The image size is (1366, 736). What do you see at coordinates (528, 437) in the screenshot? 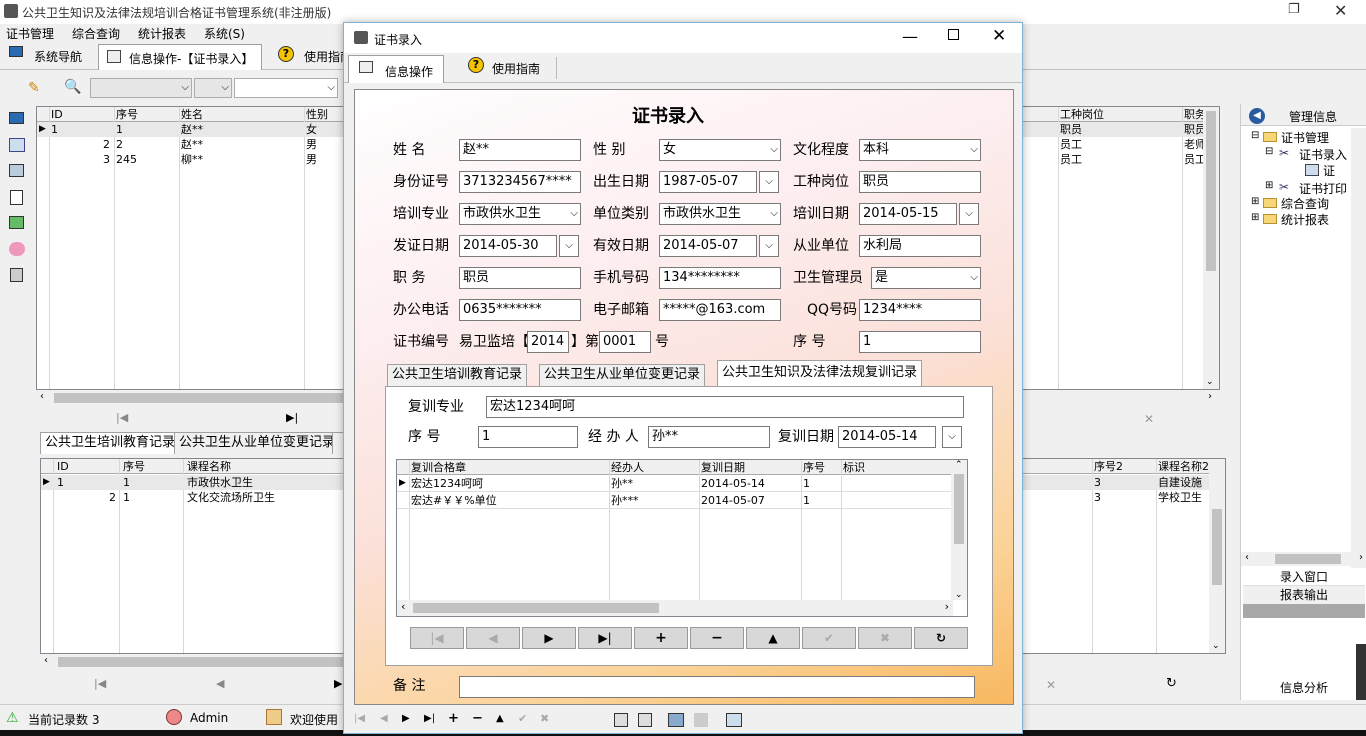
I see `re-seq-input: 1` at bounding box center [528, 437].